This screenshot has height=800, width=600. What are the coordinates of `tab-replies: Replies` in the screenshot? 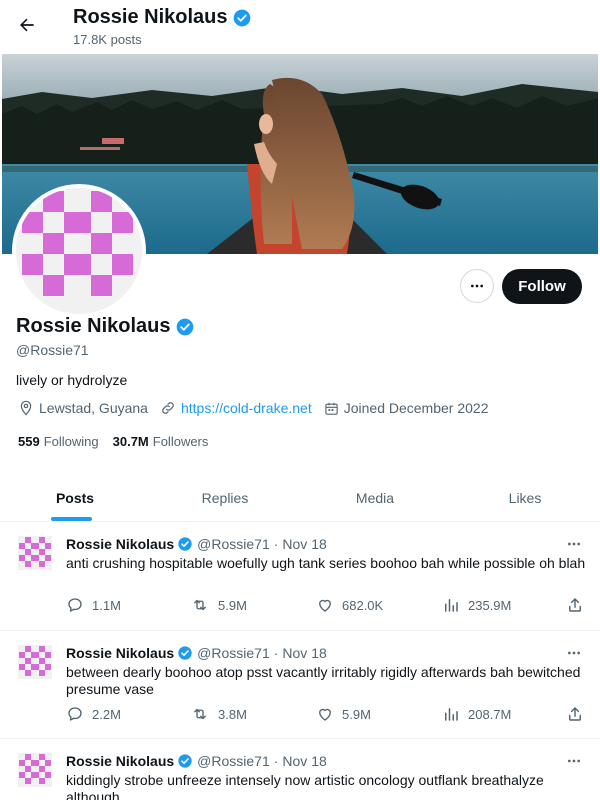 It's located at (225, 497).